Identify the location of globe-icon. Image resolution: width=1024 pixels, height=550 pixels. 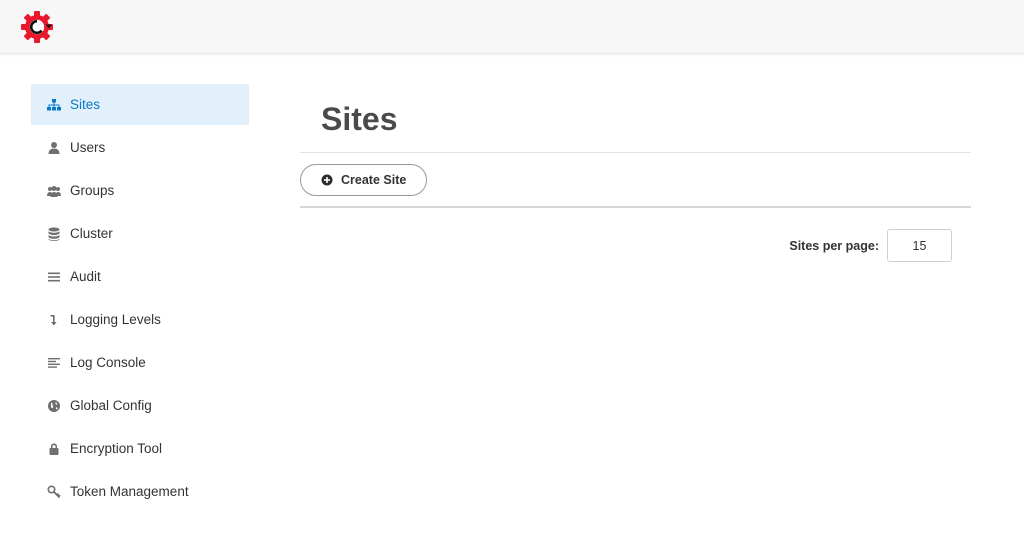
(53, 405).